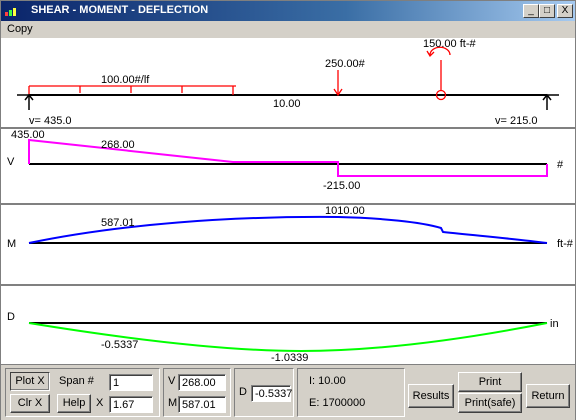 Image resolution: width=576 pixels, height=420 pixels. Describe the element at coordinates (74, 403) in the screenshot. I see `help-button: Help` at that location.